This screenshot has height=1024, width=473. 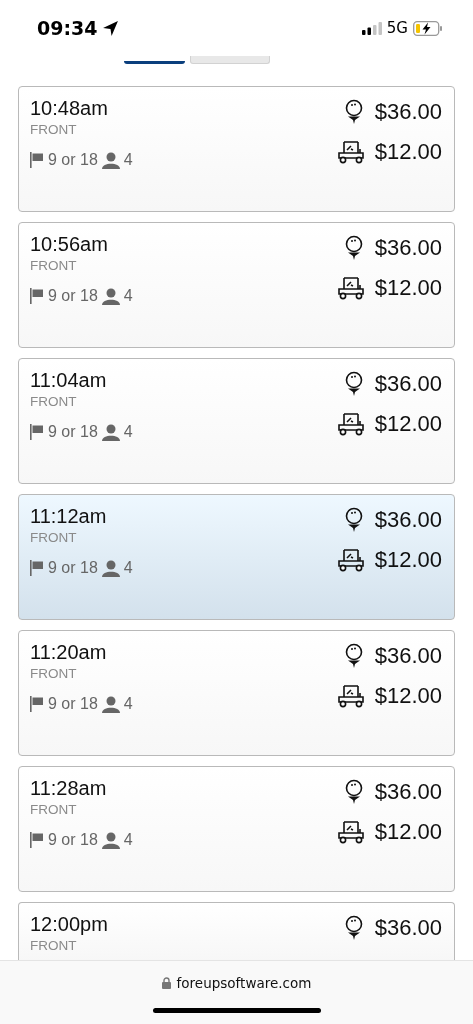 I want to click on tee-time-card: 11:12am FRONT 9 or 18 4 $36.00 $12.00, so click(x=236, y=557).